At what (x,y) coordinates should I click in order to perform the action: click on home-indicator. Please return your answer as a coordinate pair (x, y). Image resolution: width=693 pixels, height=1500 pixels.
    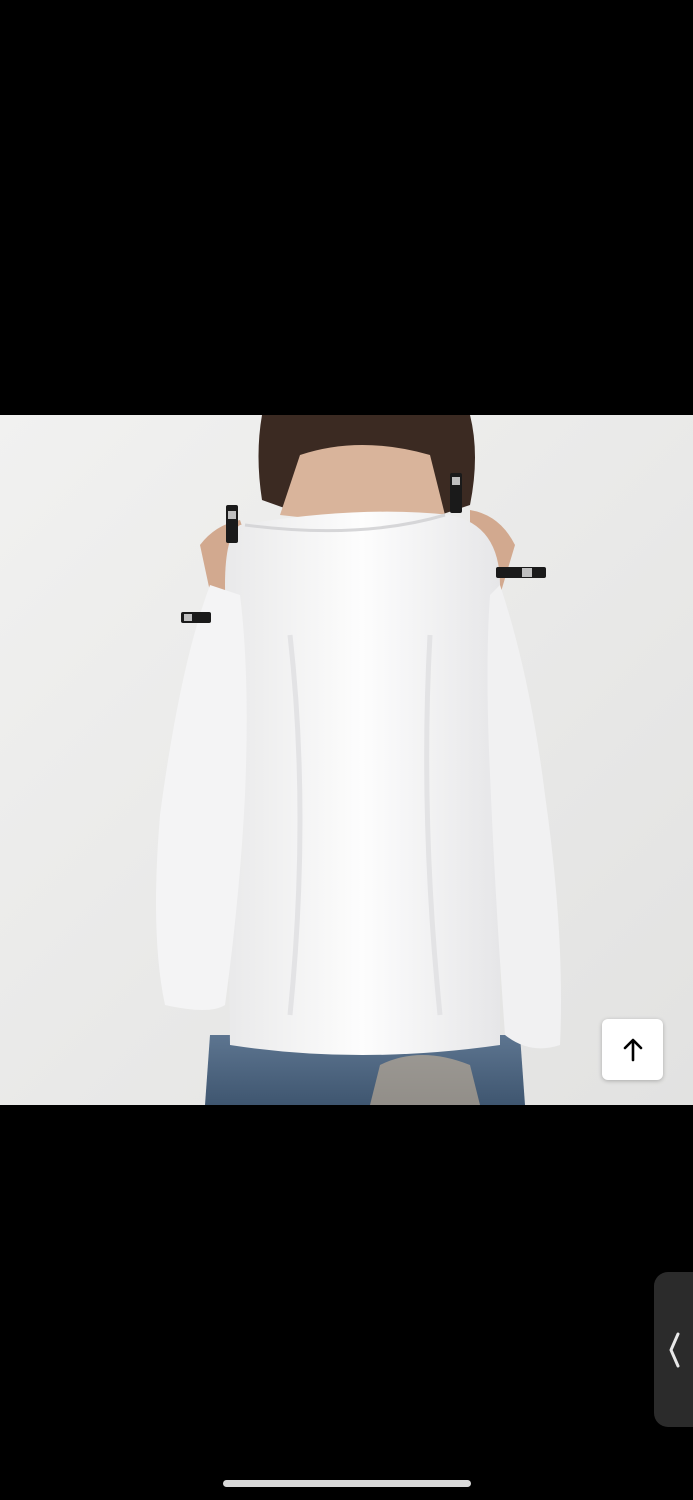
    Looking at the image, I should click on (347, 1483).